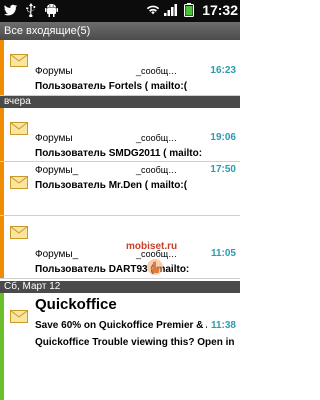  I want to click on twitter-icon, so click(11, 10).